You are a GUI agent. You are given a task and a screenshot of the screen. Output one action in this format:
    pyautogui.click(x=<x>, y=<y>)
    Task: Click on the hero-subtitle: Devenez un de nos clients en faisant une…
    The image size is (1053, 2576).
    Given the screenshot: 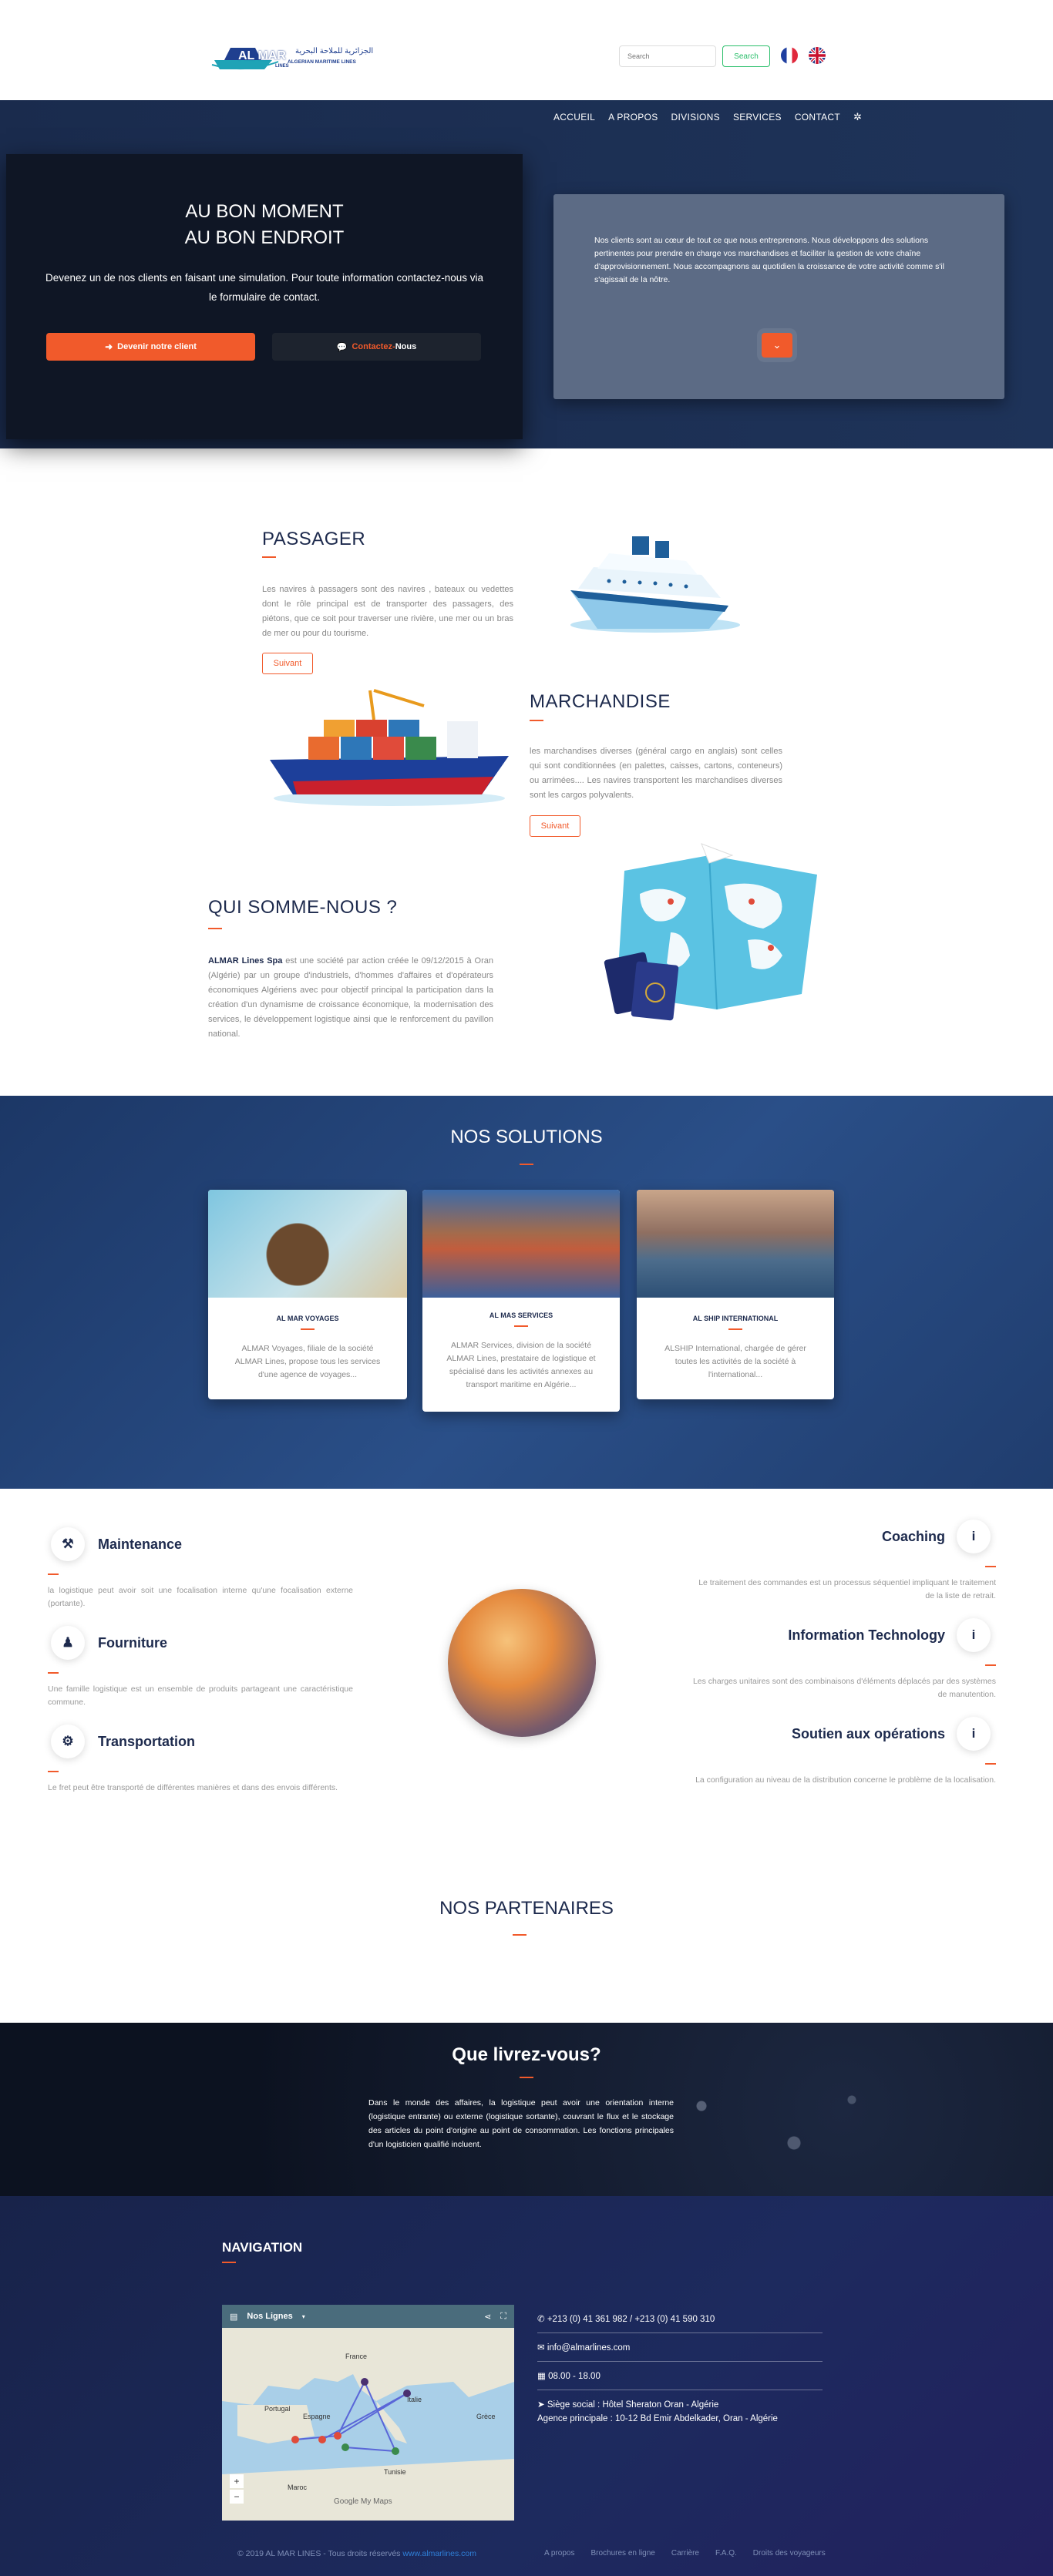 What is the action you would take?
    pyautogui.click(x=264, y=287)
    